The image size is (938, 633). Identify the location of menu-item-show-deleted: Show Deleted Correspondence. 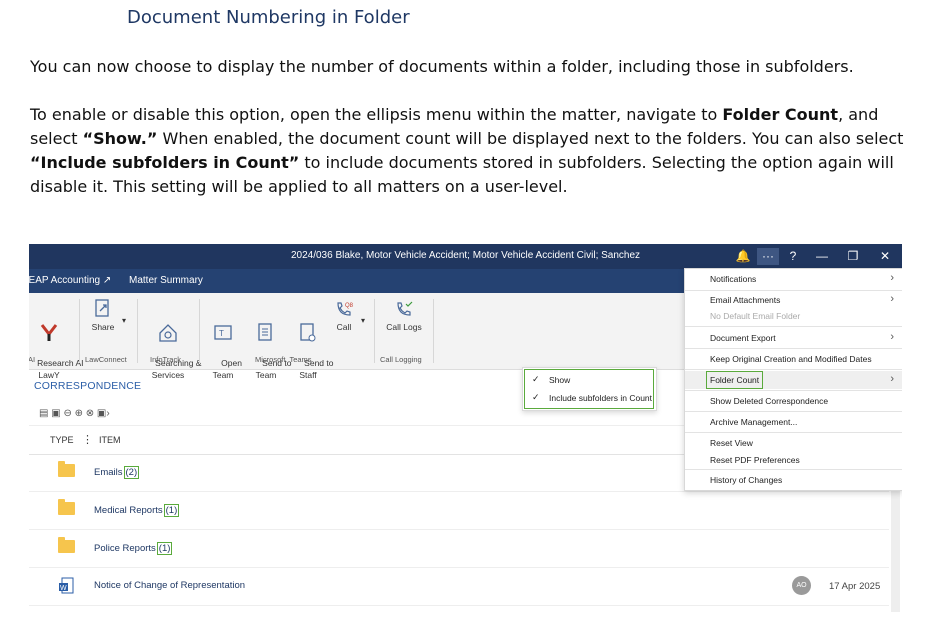
(793, 401).